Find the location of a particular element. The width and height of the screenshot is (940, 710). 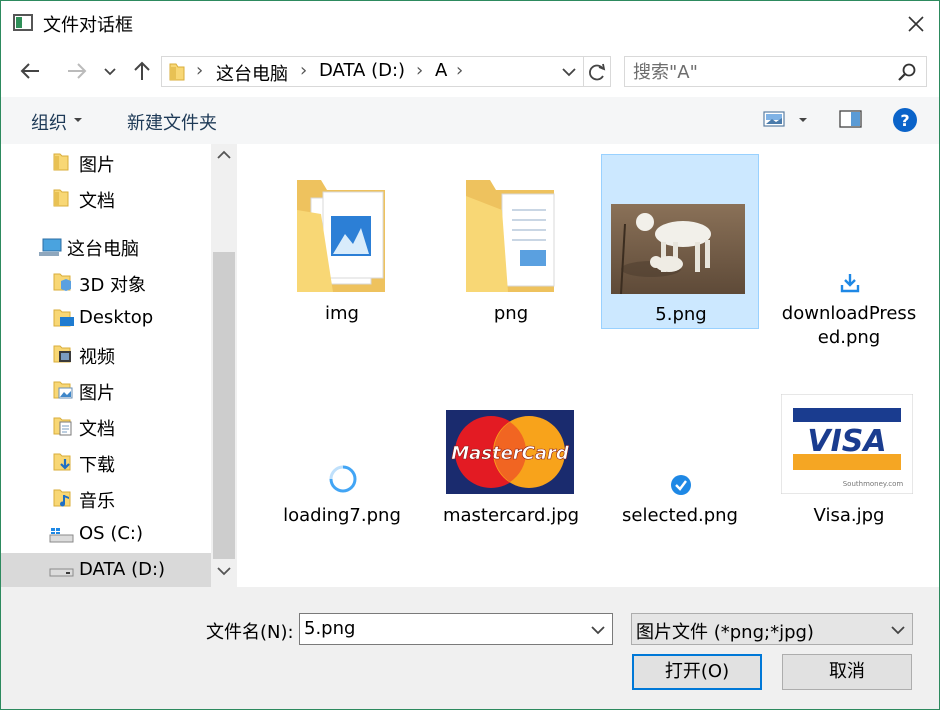

file-tile-5-png: 5.png is located at coordinates (680, 241).